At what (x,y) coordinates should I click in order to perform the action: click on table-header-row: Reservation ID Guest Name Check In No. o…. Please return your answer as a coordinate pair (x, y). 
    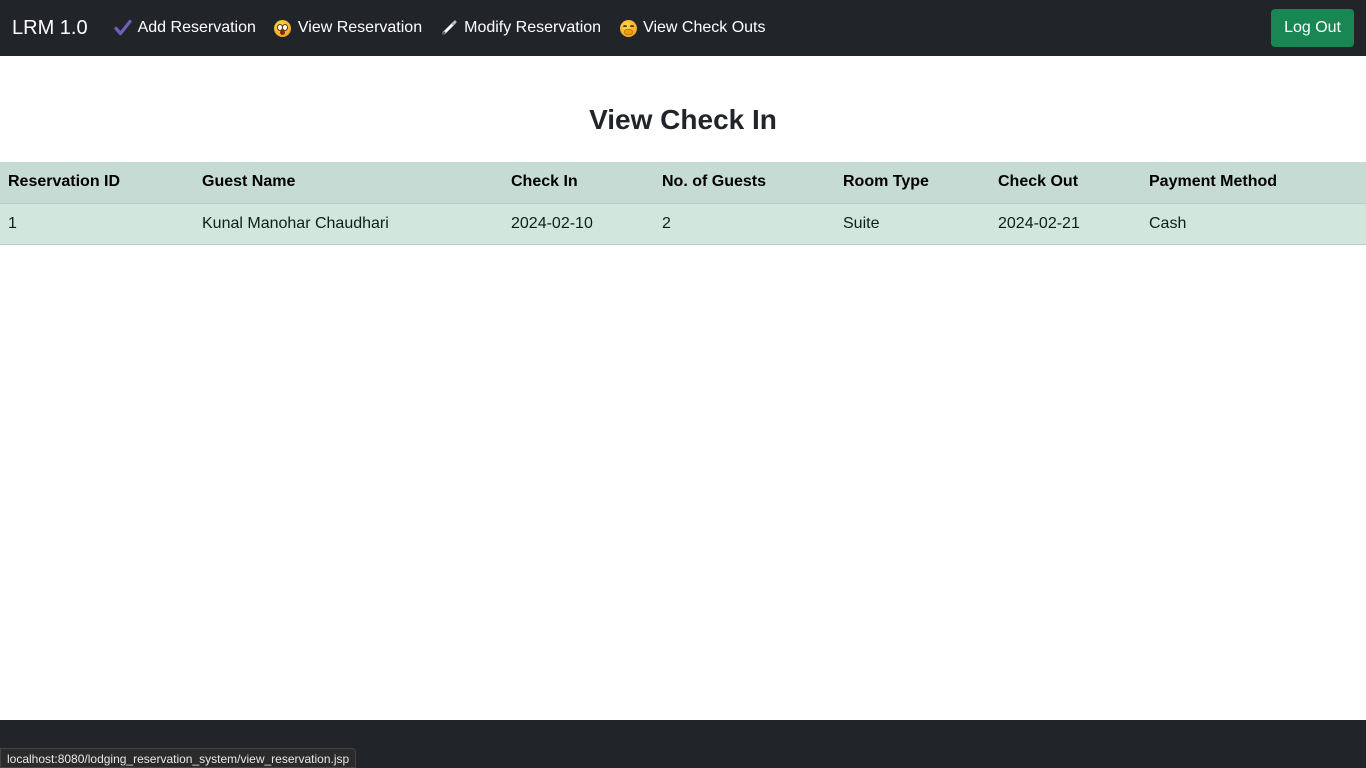
    Looking at the image, I should click on (683, 183).